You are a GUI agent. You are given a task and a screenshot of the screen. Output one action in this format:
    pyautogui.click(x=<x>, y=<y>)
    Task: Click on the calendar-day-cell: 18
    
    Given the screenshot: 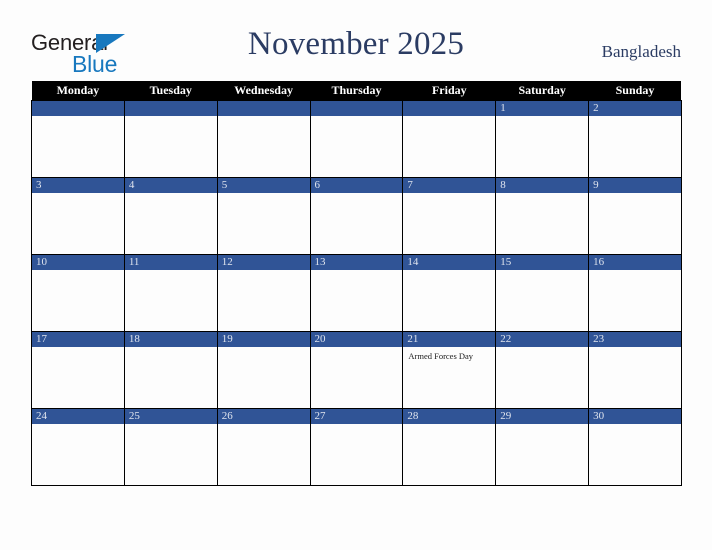 What is the action you would take?
    pyautogui.click(x=170, y=370)
    